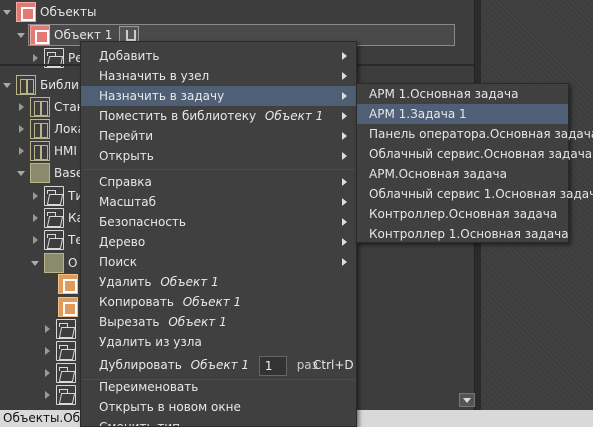 The height and width of the screenshot is (427, 593). What do you see at coordinates (467, 400) in the screenshot?
I see `dropdown-arrow-button` at bounding box center [467, 400].